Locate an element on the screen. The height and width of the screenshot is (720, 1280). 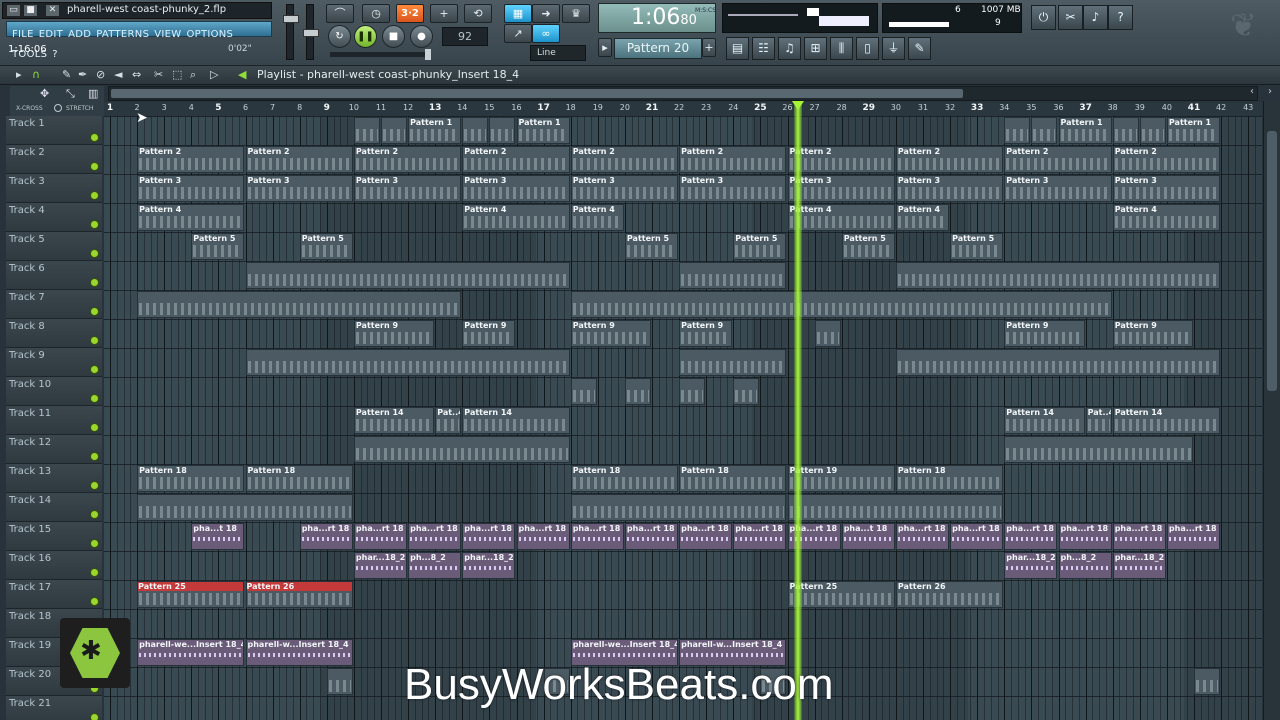
record-button: ● is located at coordinates (421, 36).